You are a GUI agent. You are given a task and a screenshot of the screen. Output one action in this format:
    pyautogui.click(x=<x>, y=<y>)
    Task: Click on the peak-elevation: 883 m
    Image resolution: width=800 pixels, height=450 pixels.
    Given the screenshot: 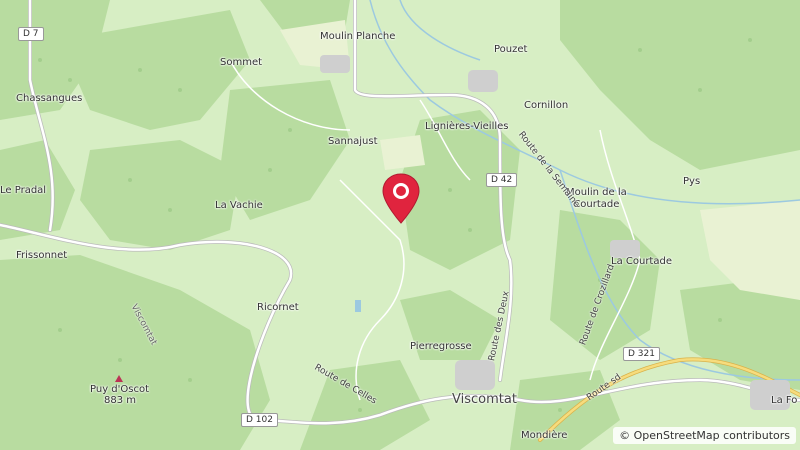 What is the action you would take?
    pyautogui.click(x=120, y=400)
    